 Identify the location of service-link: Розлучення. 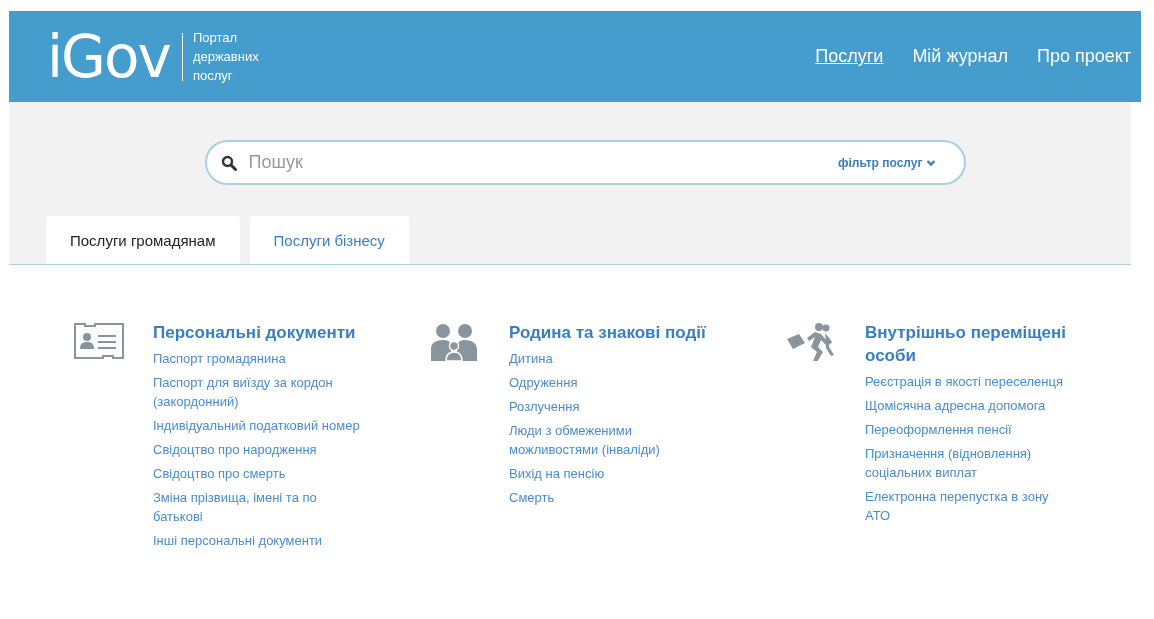
(614, 406).